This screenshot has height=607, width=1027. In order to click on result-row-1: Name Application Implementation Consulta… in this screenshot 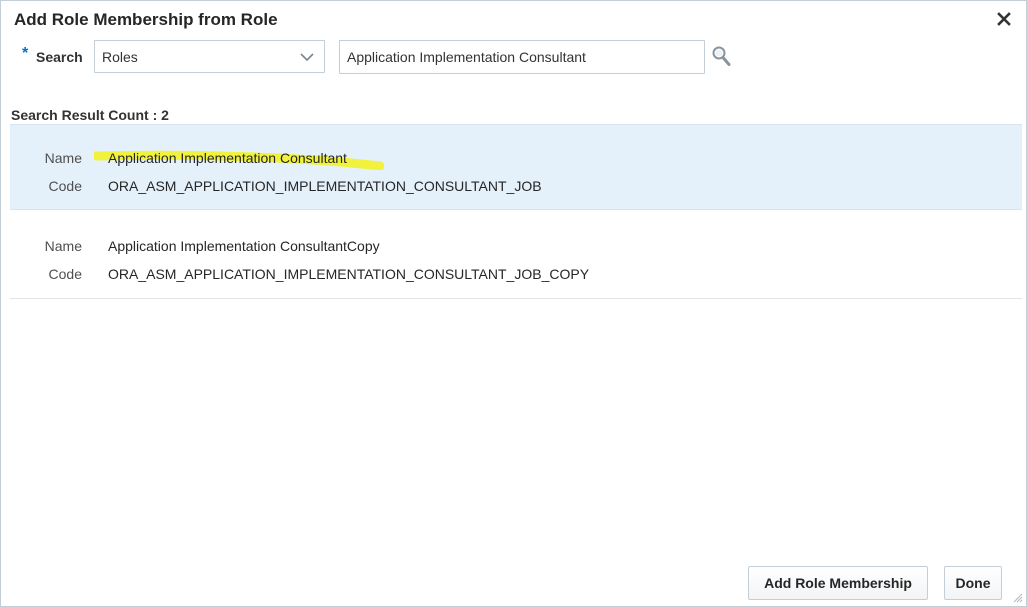, I will do `click(516, 167)`.